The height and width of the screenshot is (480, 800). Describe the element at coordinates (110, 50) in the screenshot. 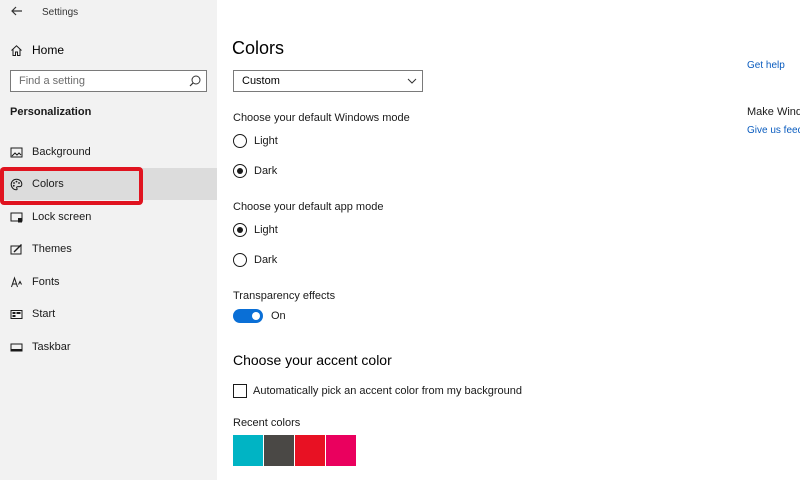

I see `home-link: Home` at that location.